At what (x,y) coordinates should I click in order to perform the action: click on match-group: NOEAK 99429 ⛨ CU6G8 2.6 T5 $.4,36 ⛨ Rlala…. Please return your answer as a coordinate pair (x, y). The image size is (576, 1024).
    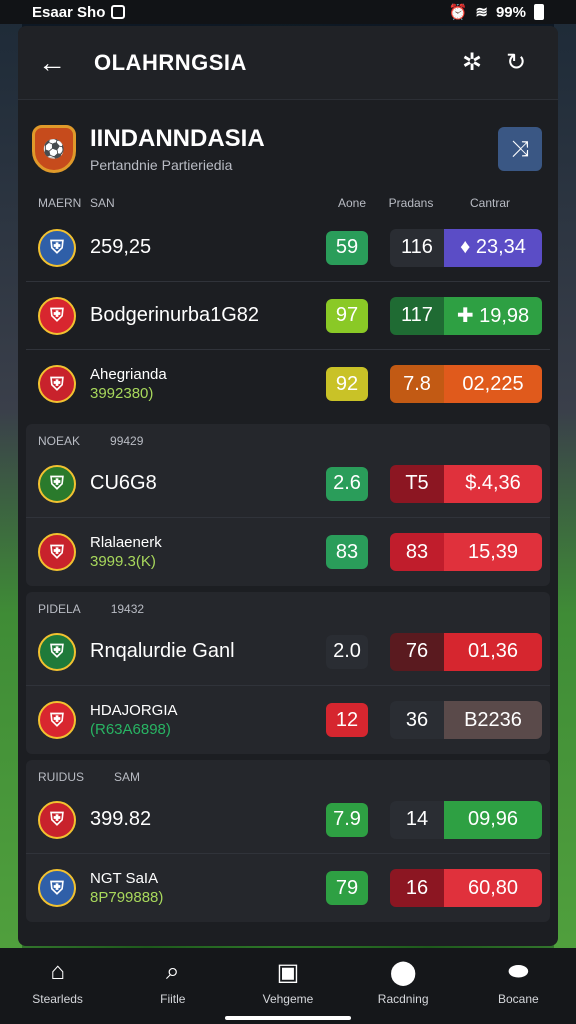
    Looking at the image, I should click on (288, 505).